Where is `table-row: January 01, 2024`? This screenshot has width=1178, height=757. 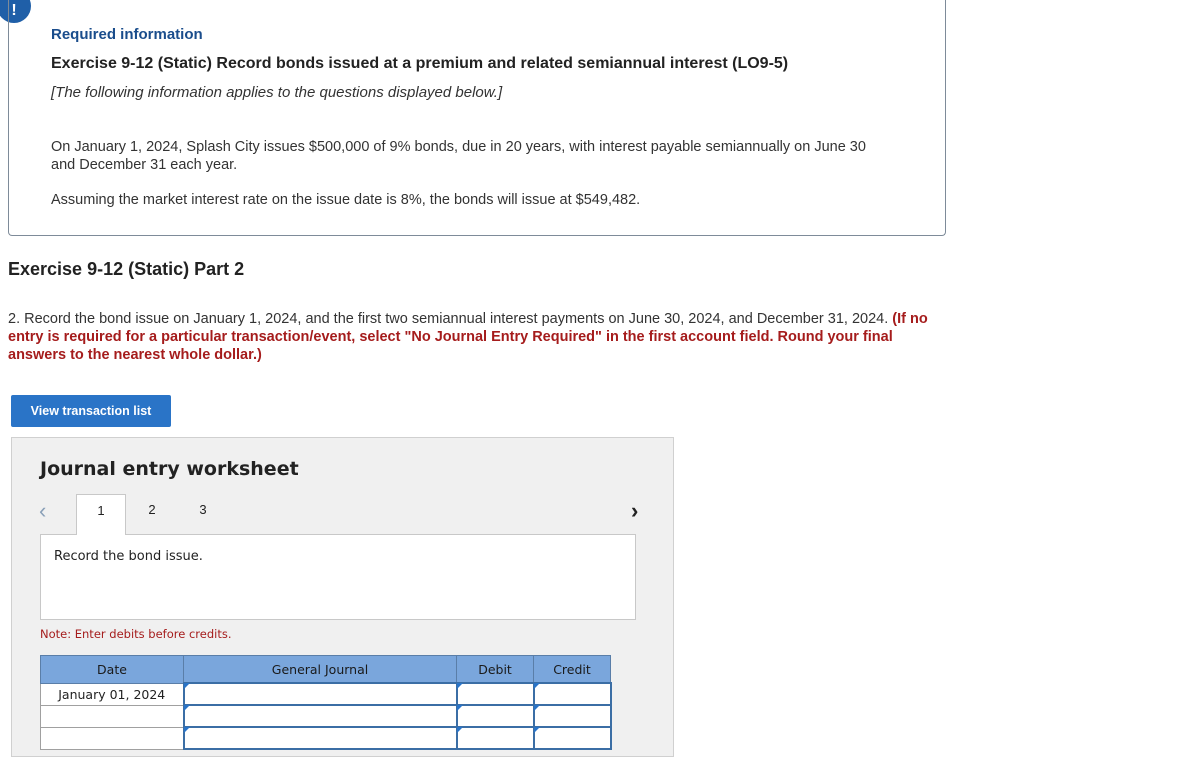 table-row: January 01, 2024 is located at coordinates (326, 694).